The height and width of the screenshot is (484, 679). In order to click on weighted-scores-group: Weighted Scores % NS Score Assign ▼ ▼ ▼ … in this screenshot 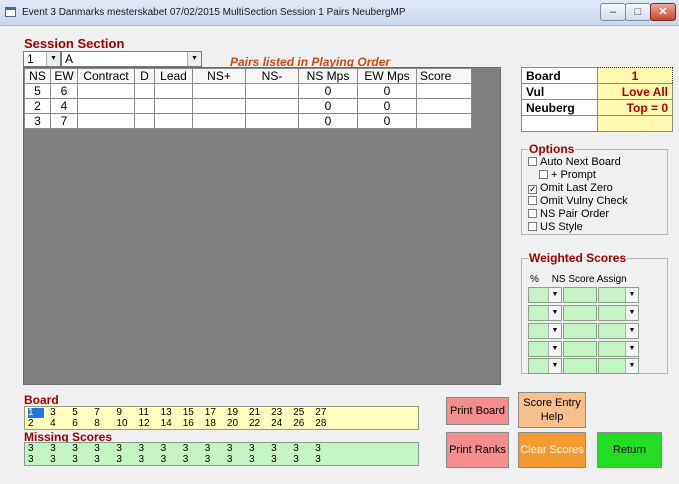, I will do `click(594, 312)`.